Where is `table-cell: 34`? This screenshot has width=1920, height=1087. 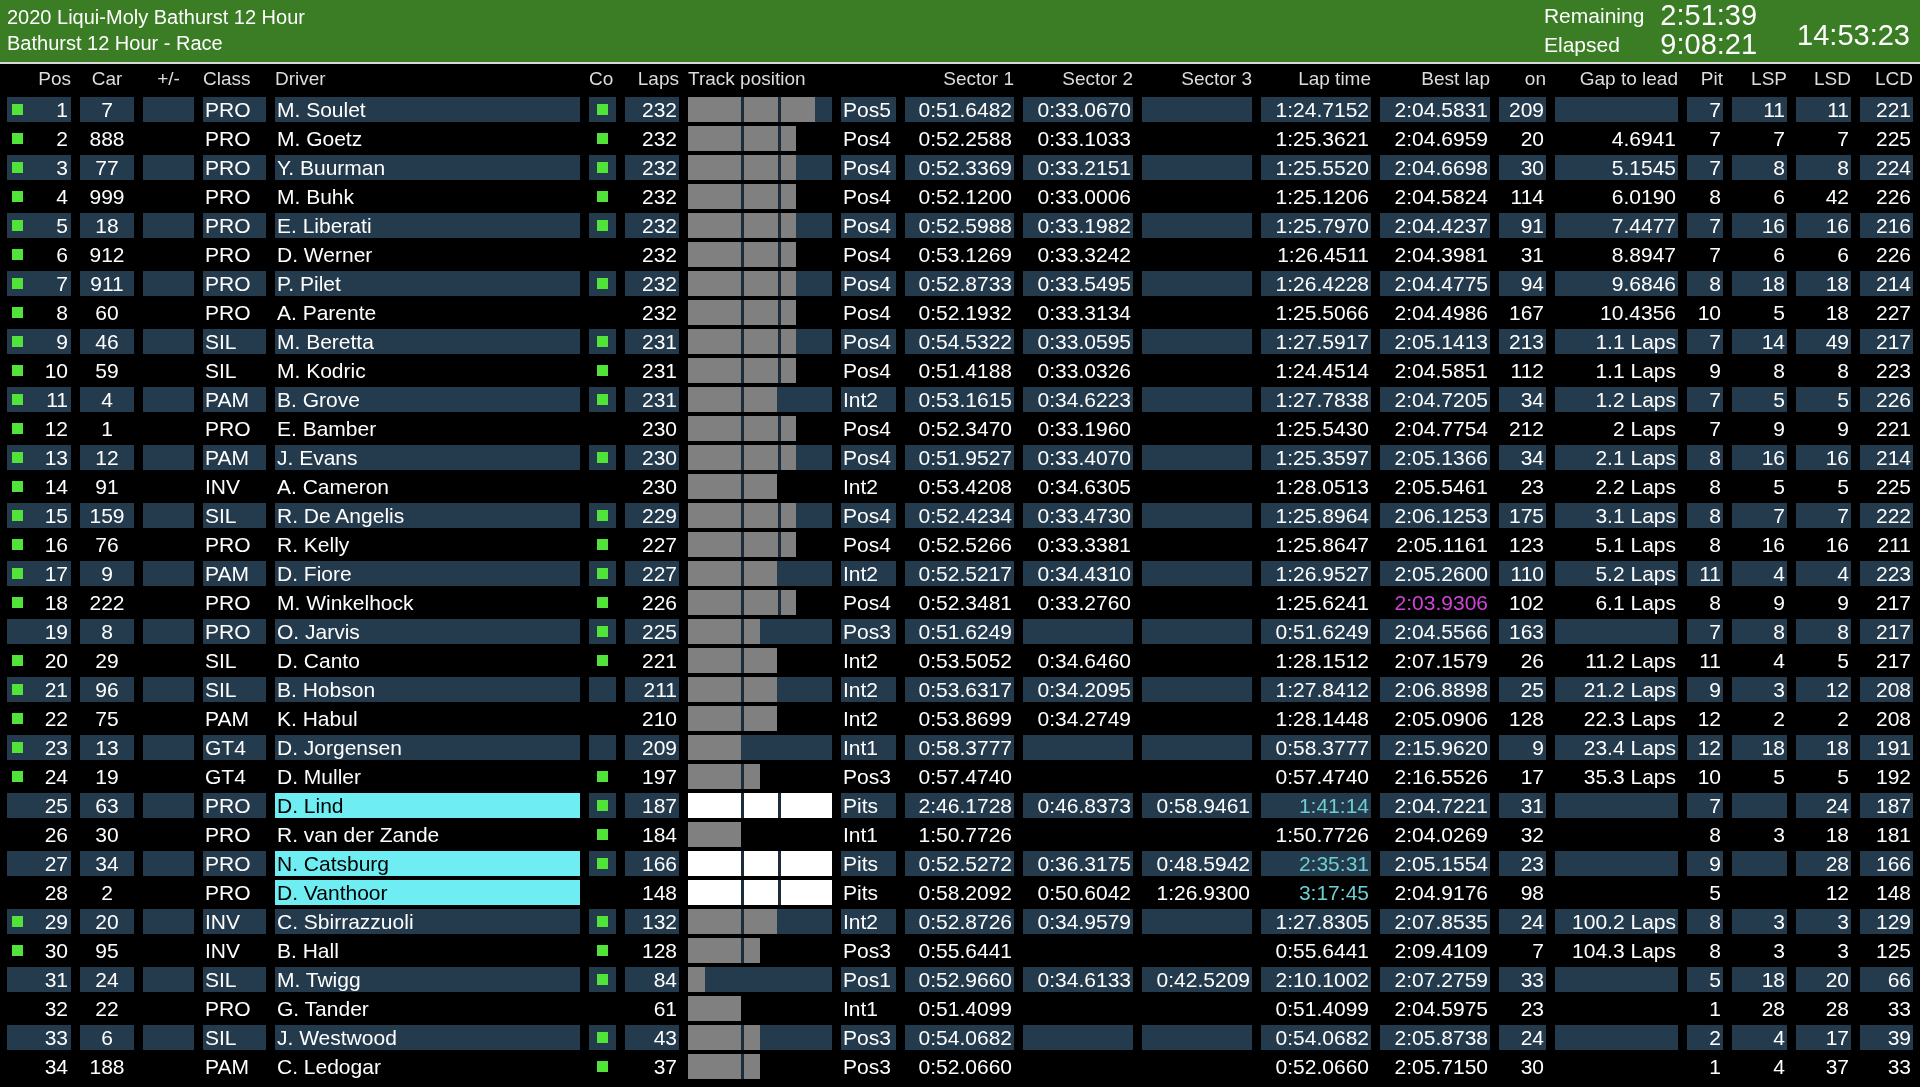
table-cell: 34 is located at coordinates (1522, 399).